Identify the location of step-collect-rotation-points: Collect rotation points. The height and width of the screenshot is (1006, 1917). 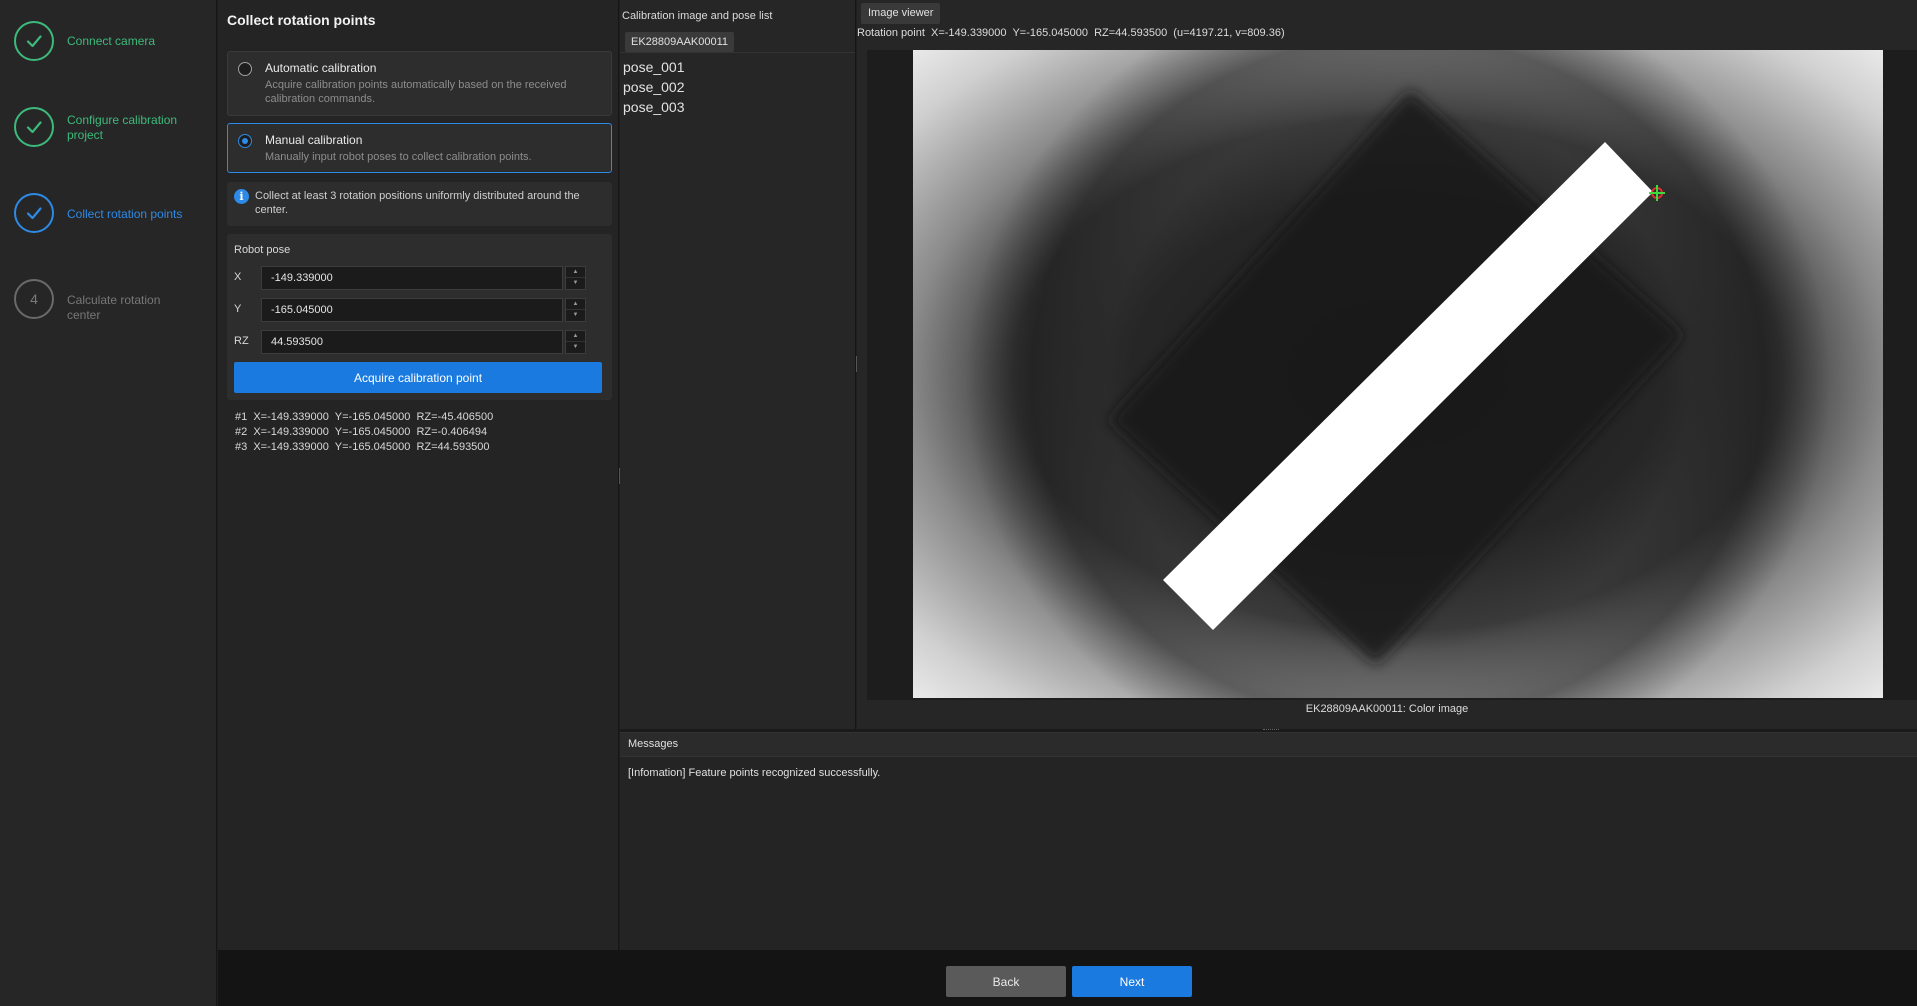
(105, 213).